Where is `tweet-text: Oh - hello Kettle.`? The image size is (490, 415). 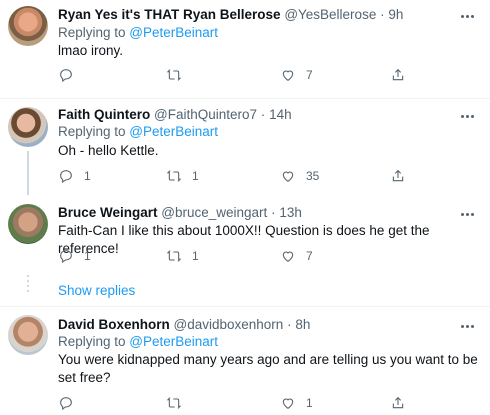 tweet-text: Oh - hello Kettle. is located at coordinates (108, 150).